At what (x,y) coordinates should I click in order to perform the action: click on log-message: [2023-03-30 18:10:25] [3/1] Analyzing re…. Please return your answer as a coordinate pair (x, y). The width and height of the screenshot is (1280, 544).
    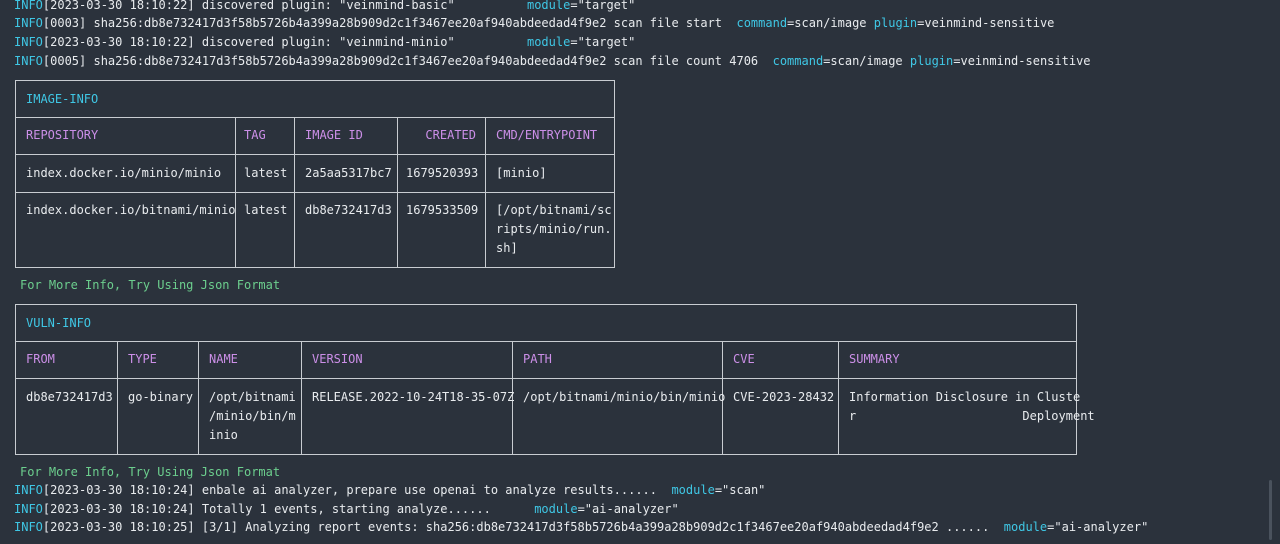
    Looking at the image, I should click on (523, 527).